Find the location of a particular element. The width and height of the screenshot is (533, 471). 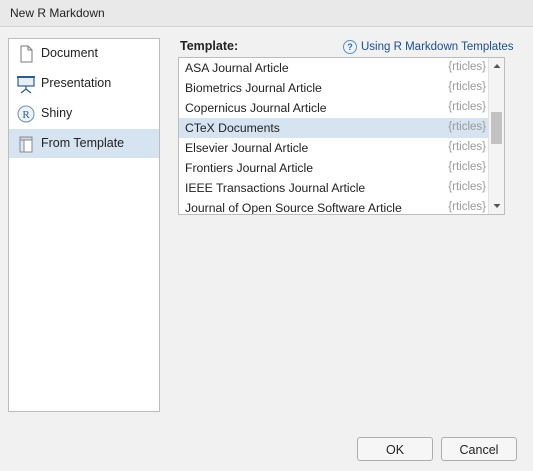

help-icon: ? is located at coordinates (350, 47).